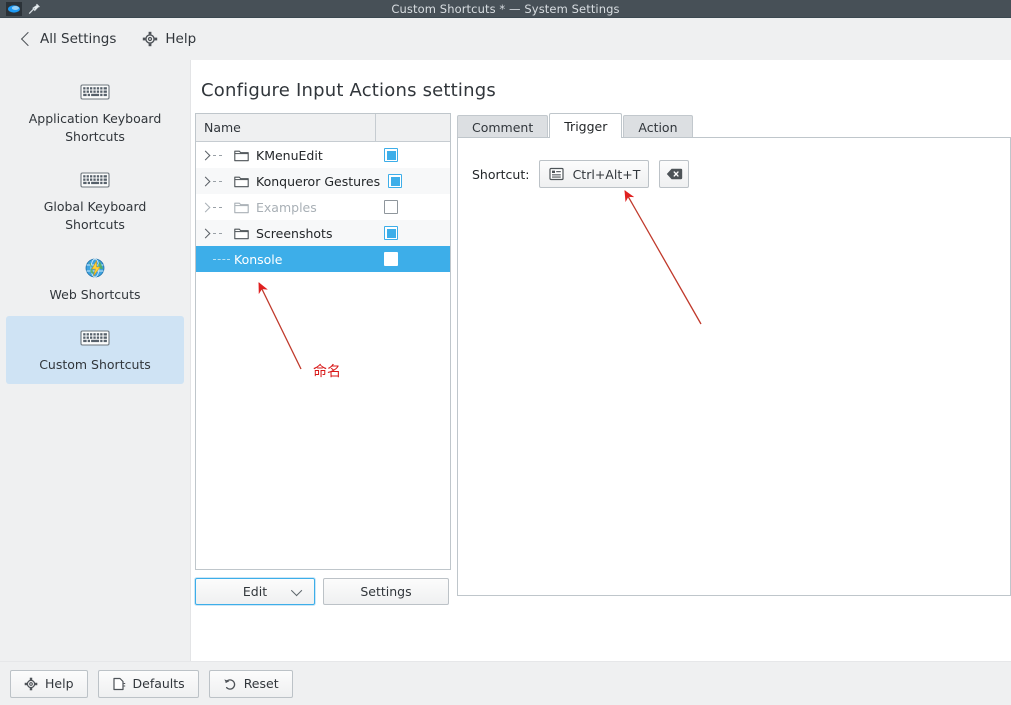 This screenshot has width=1011, height=705. Describe the element at coordinates (95, 201) in the screenshot. I see `sidebar-item-global-keyboard-shortcuts: Global Keyboard Shortcuts` at that location.